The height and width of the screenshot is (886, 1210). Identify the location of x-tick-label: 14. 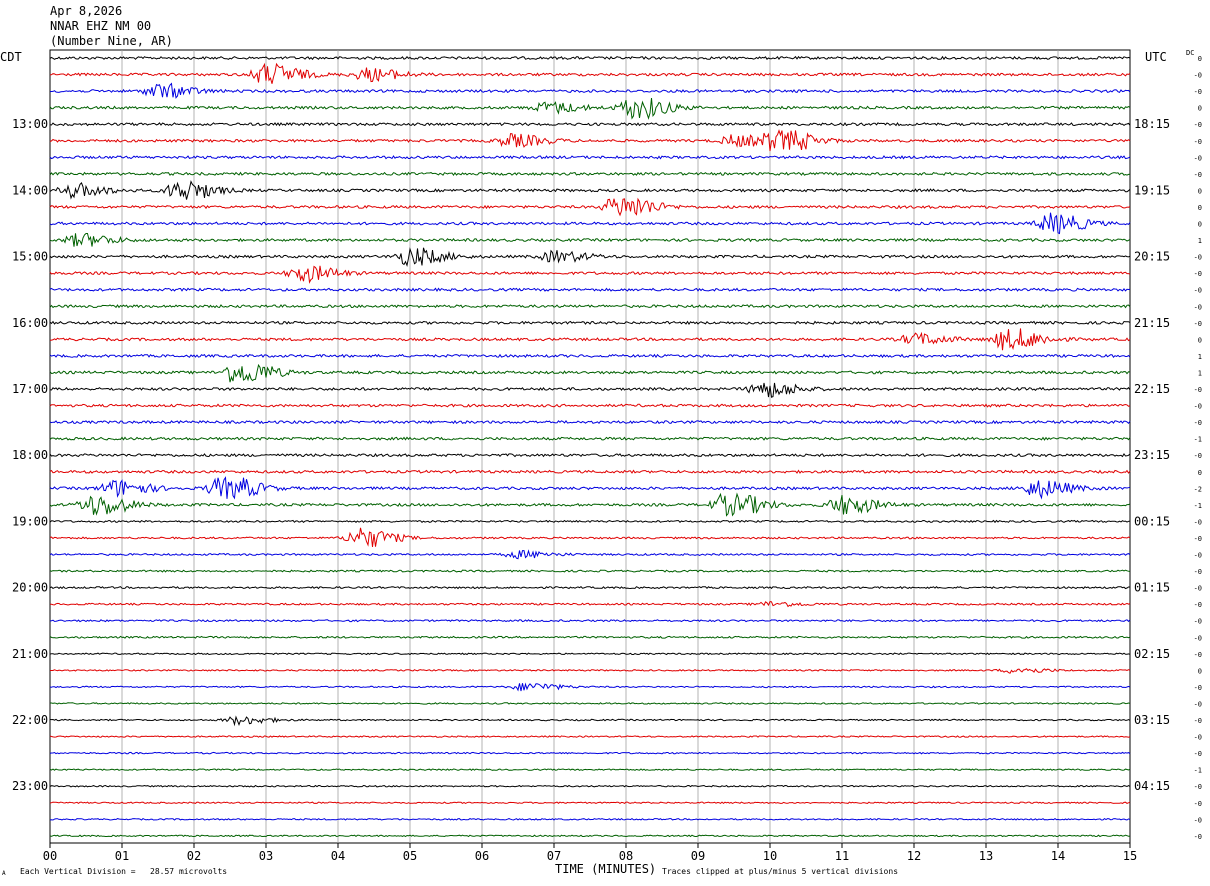
(1058, 856).